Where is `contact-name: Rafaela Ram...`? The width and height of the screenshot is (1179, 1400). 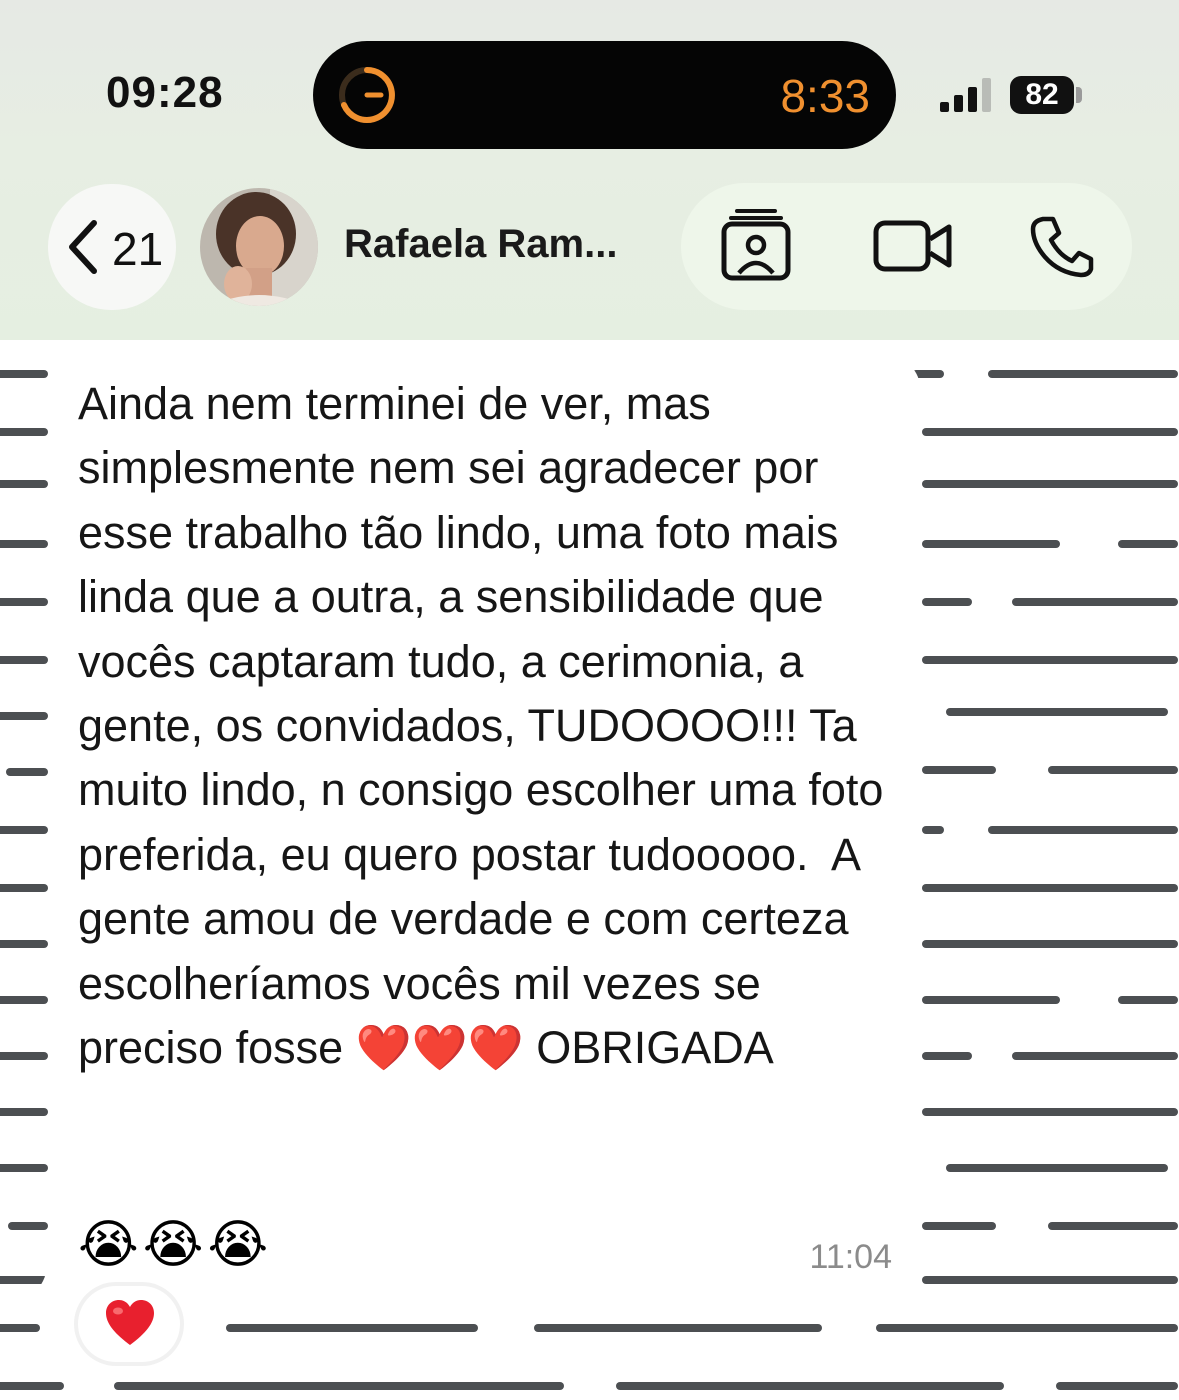 contact-name: Rafaela Ram... is located at coordinates (480, 244).